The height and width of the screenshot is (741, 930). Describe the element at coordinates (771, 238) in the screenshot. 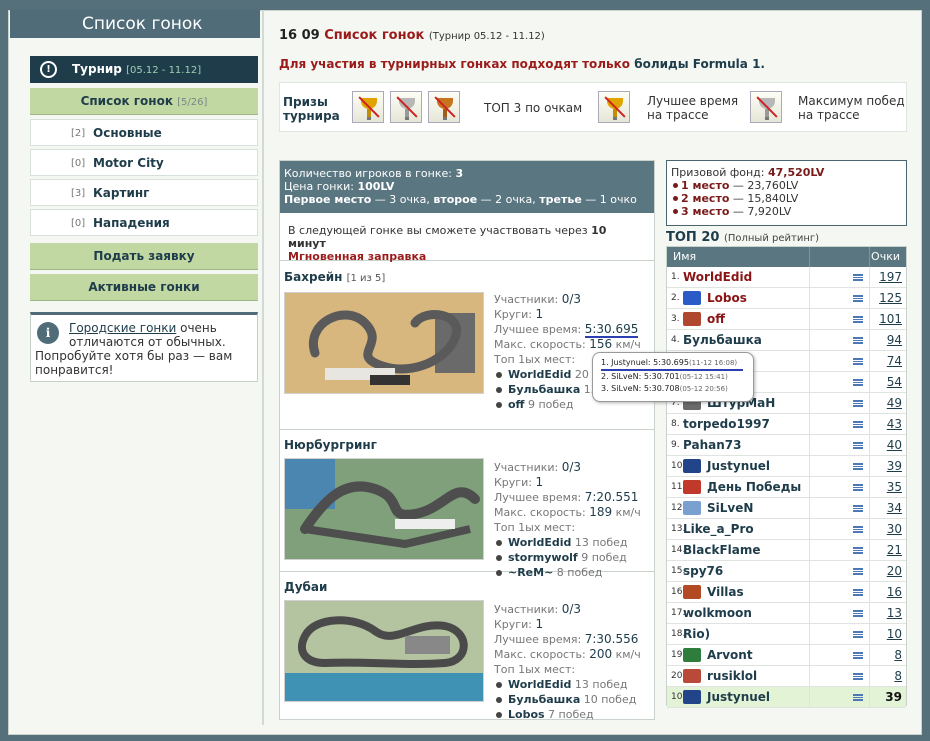

I see `full-rating-link: (Полный рейтинг)` at that location.